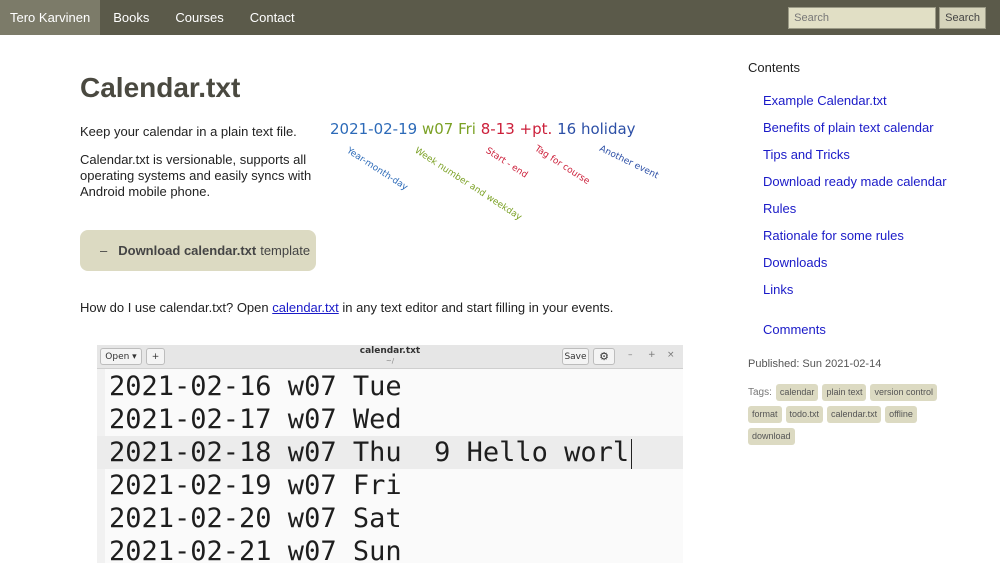  What do you see at coordinates (506, 163) in the screenshot?
I see `annotation-start-end: Start - end` at bounding box center [506, 163].